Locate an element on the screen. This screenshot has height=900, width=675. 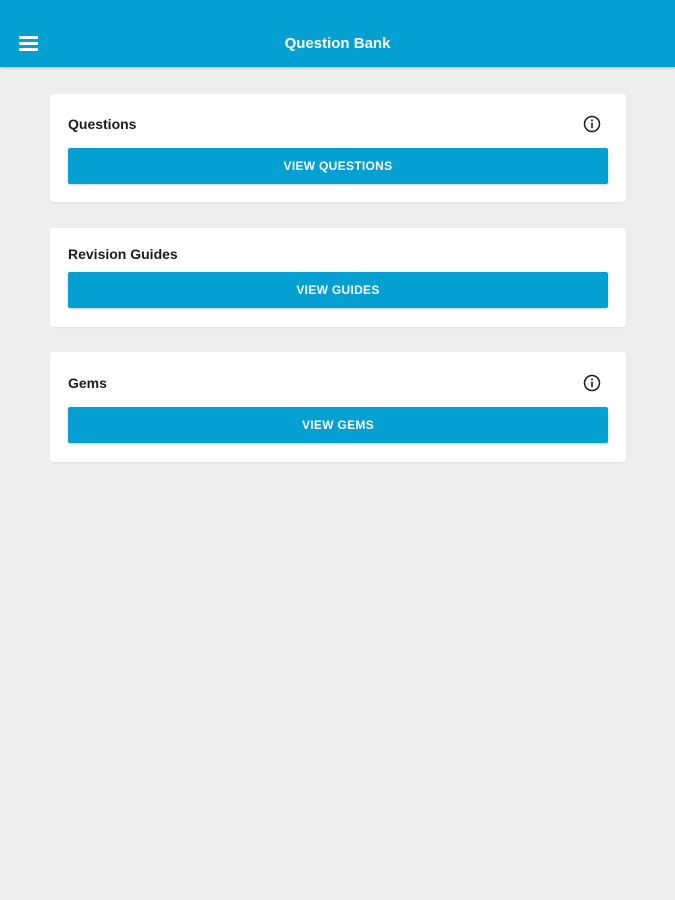
revision-guides-card-title: Revision Guides is located at coordinates (123, 254).